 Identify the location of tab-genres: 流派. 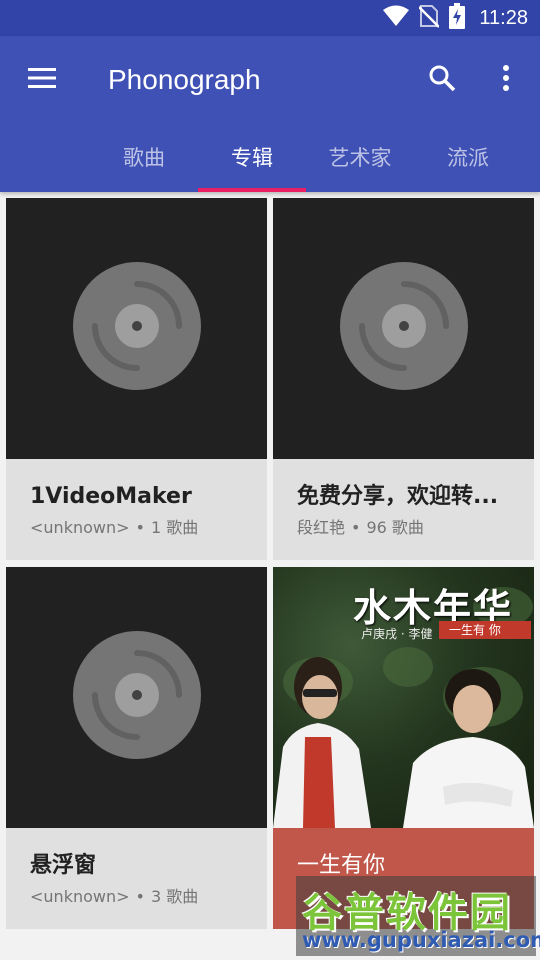
(468, 162).